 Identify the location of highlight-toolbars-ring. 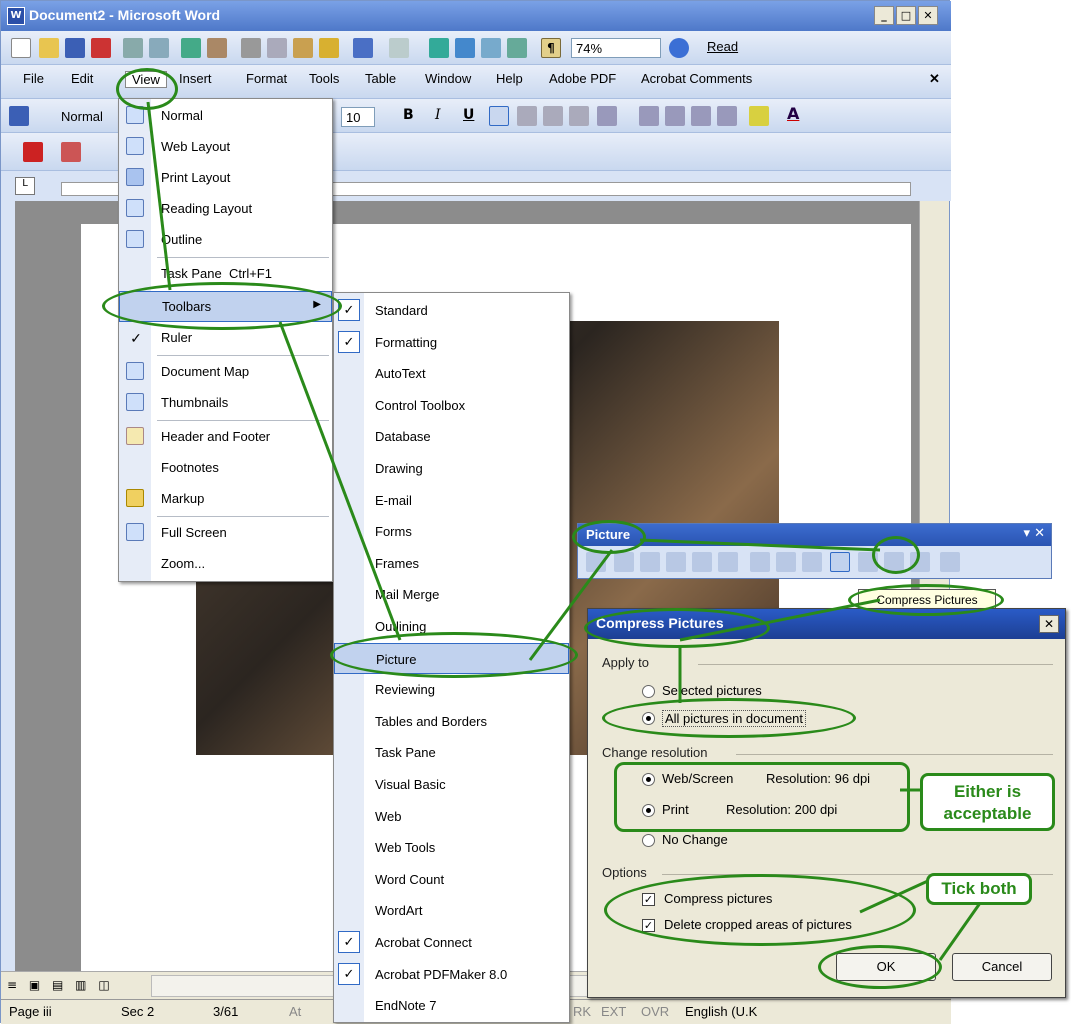
(222, 306).